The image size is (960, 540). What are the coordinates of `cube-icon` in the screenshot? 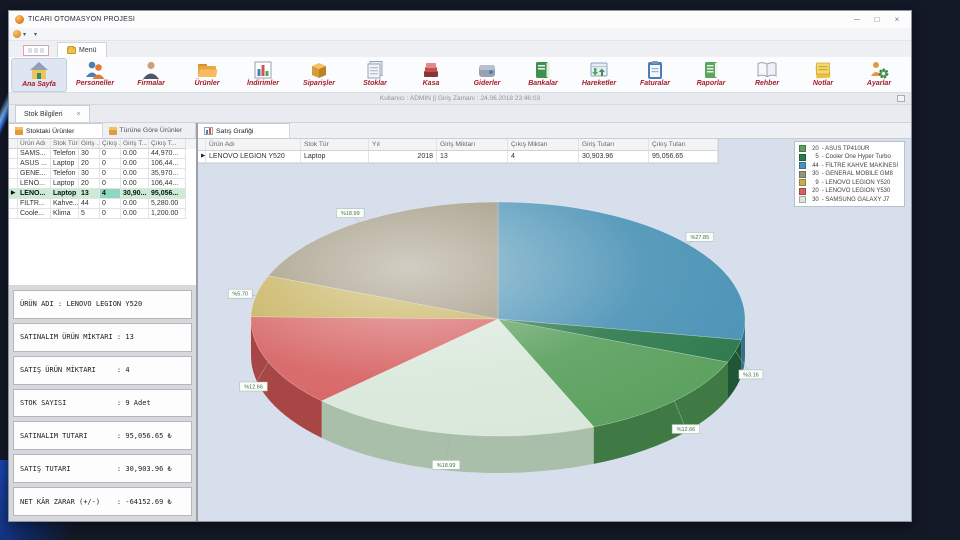 It's located at (19, 131).